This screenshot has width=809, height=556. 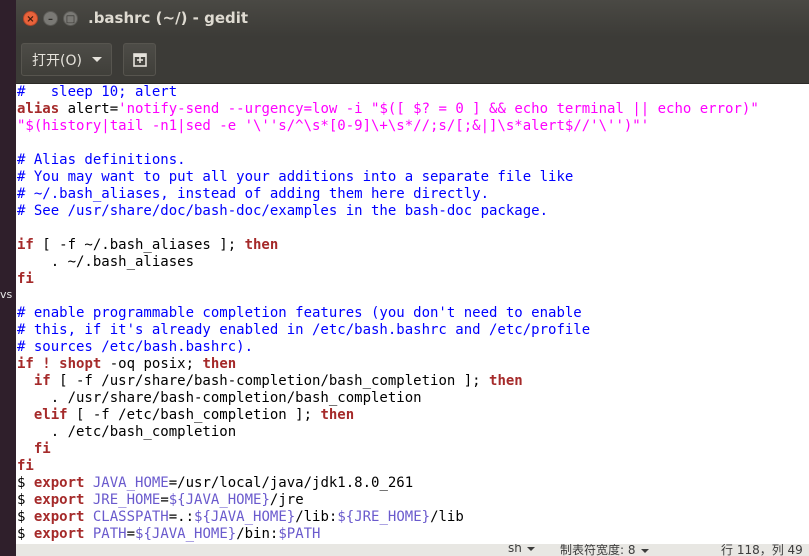 I want to click on code-token: # sleep 10; alert, so click(x=97, y=92).